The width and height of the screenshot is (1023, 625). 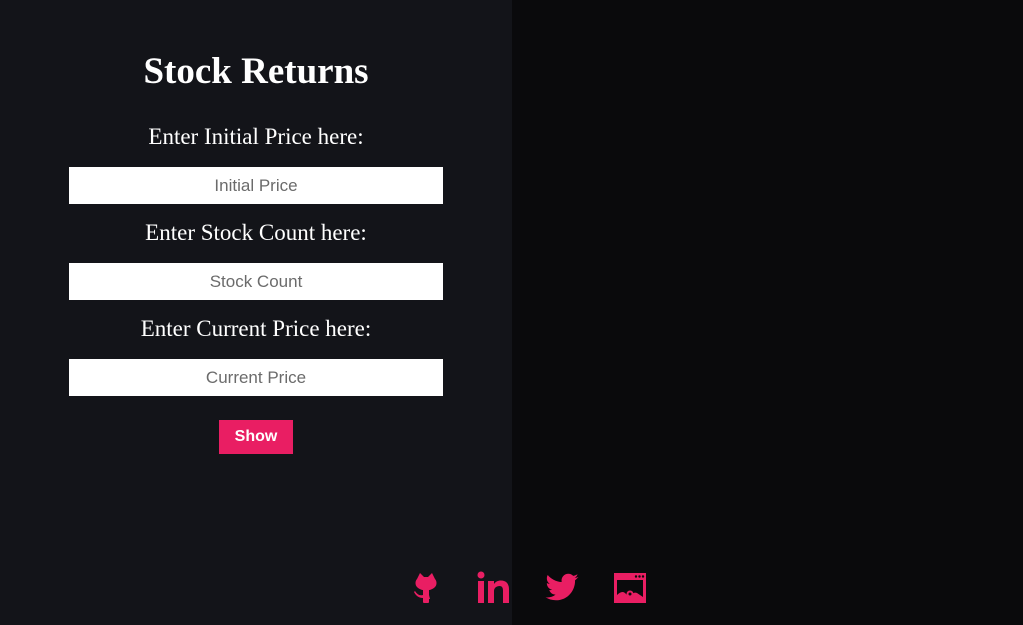 I want to click on initial-price-input, so click(x=256, y=185).